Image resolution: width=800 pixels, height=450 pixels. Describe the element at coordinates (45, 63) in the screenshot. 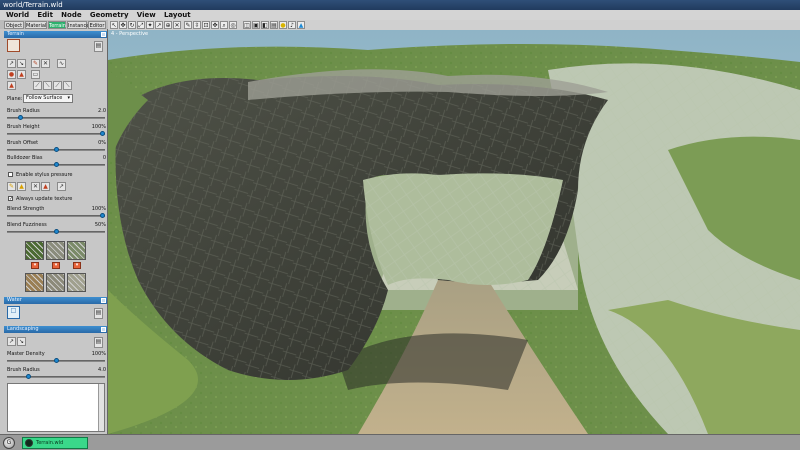

I see `erase-icon: ✕` at that location.